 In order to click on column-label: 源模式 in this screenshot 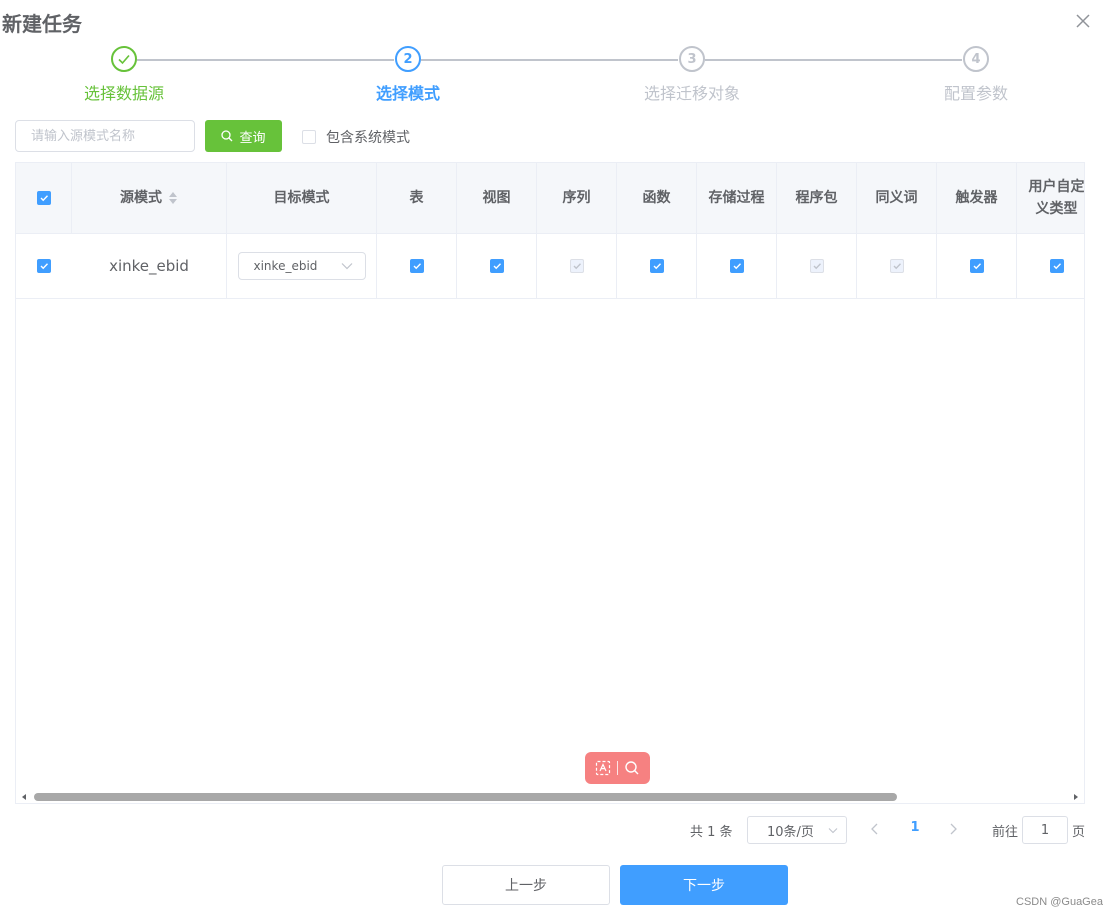, I will do `click(141, 198)`.